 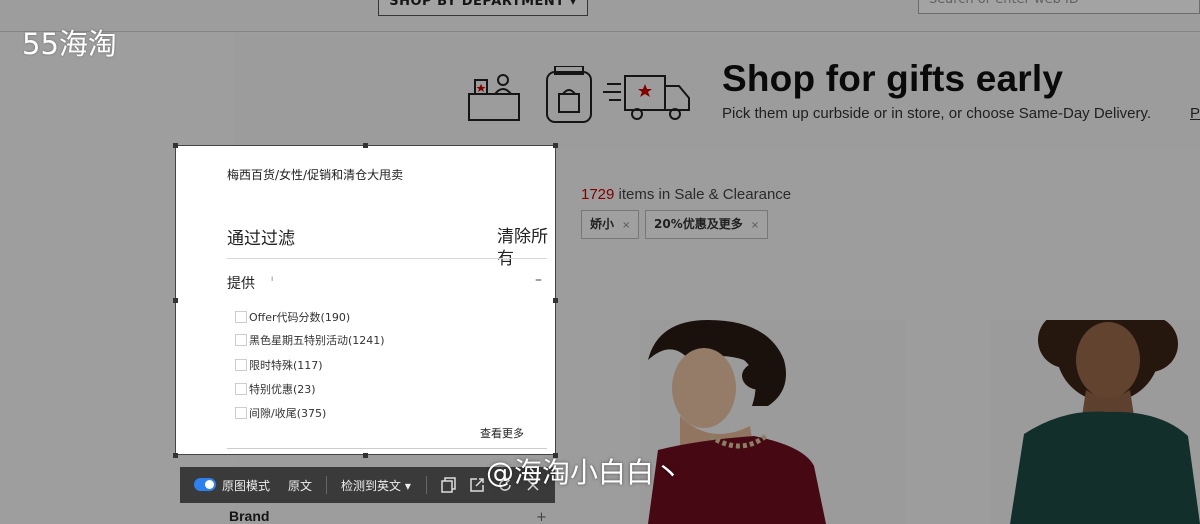 What do you see at coordinates (317, 340) in the screenshot?
I see `option-label: 黑色星期五特别活动(1241)` at bounding box center [317, 340].